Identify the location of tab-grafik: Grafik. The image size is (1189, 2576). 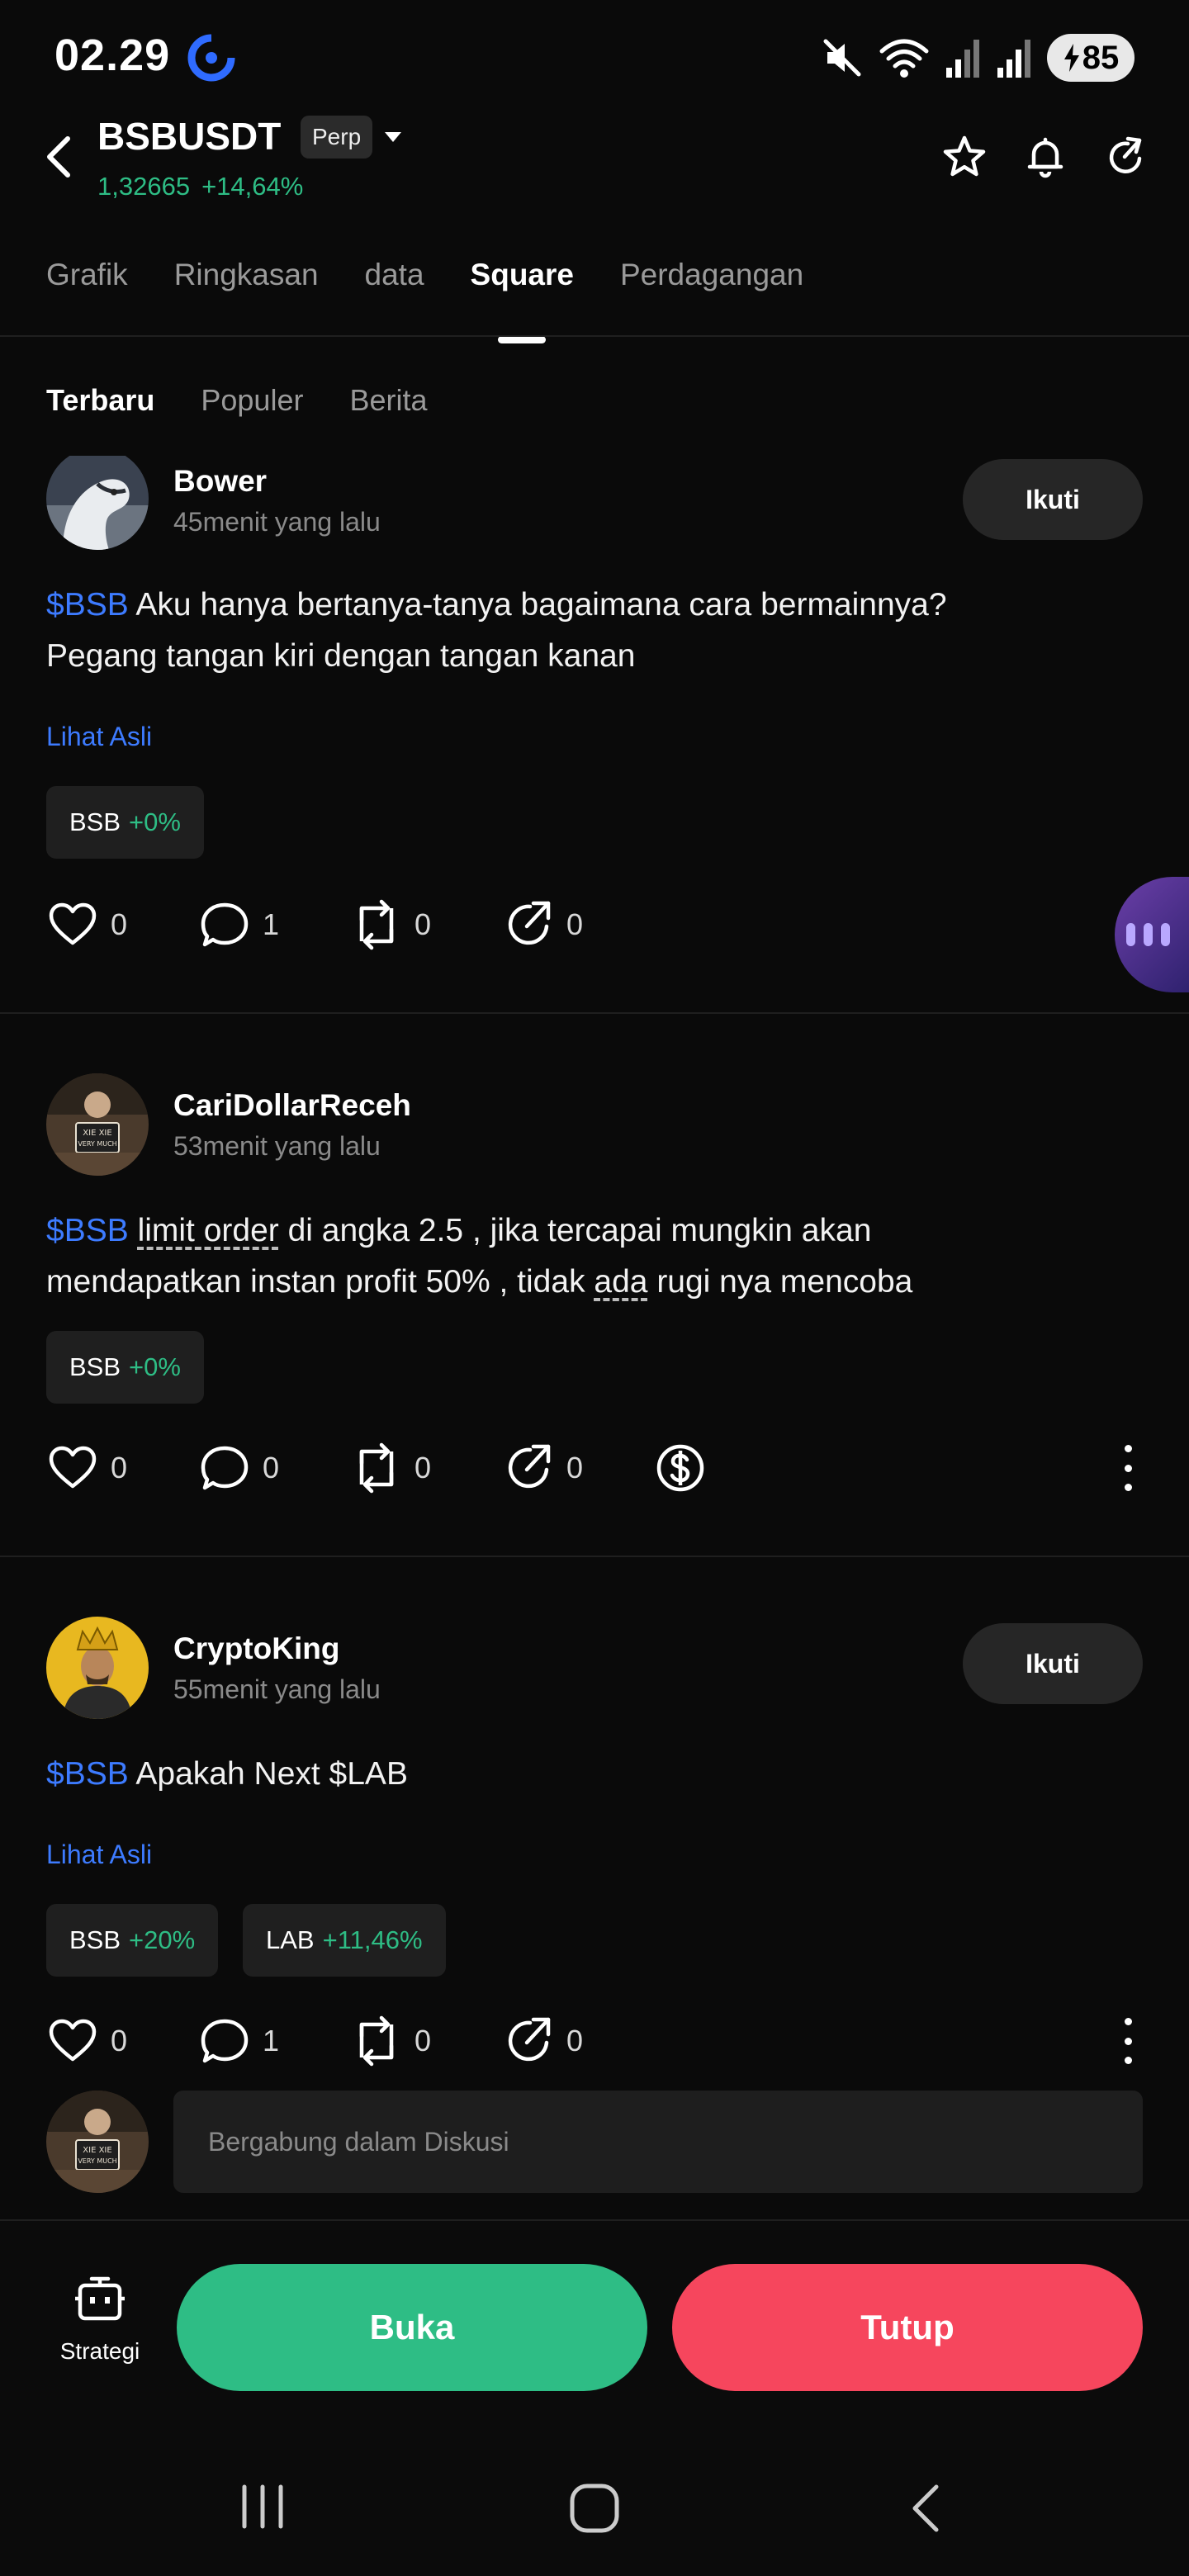
(87, 275).